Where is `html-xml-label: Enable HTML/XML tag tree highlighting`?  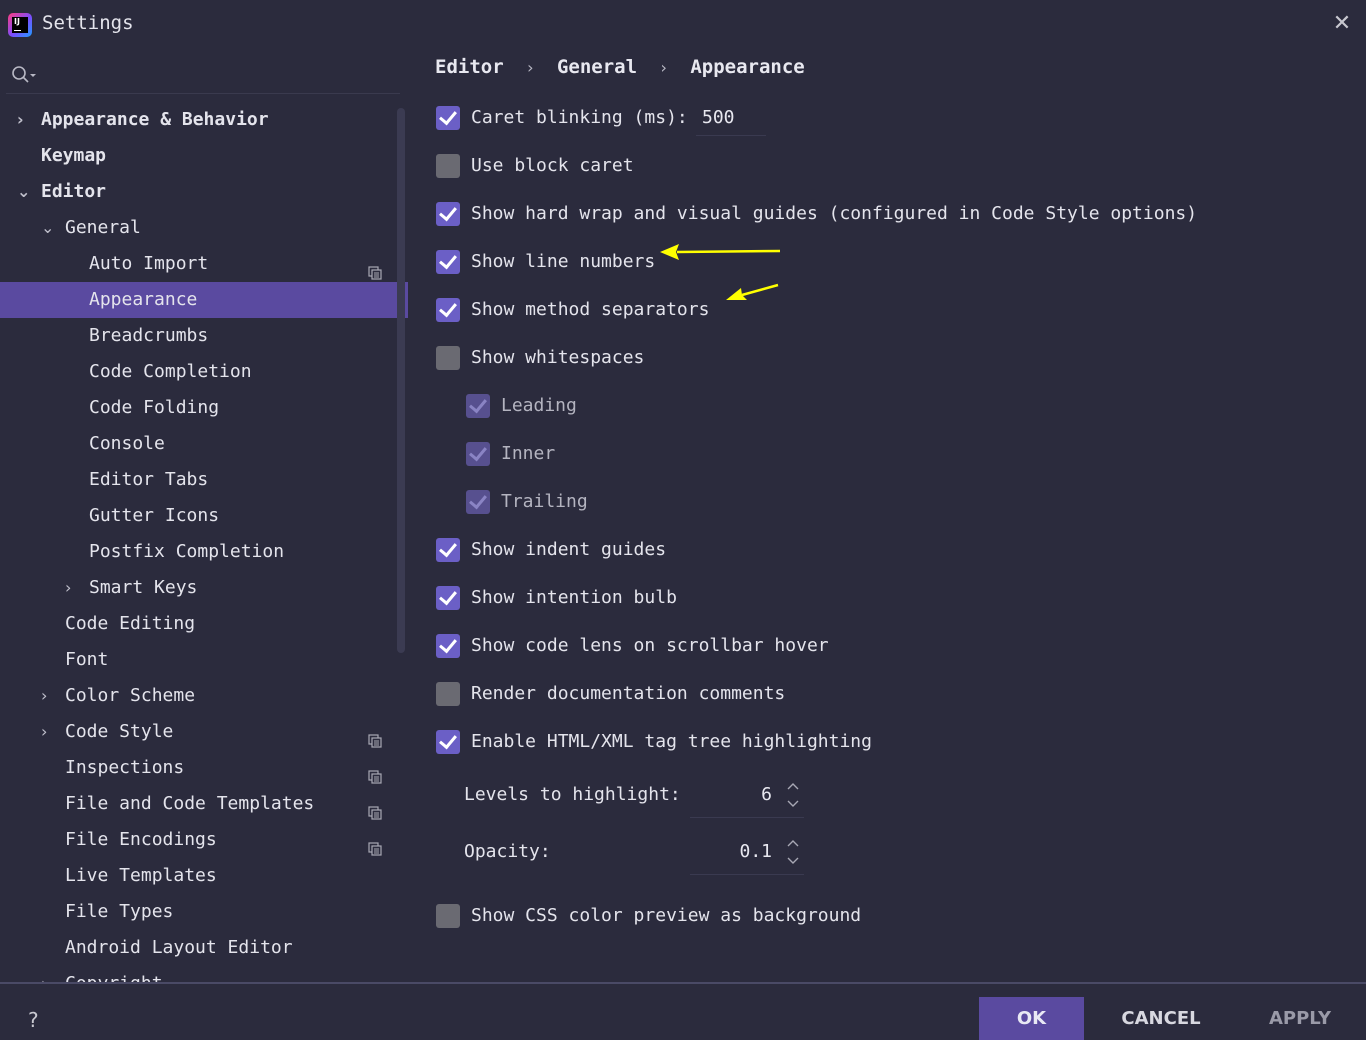 html-xml-label: Enable HTML/XML tag tree highlighting is located at coordinates (671, 741).